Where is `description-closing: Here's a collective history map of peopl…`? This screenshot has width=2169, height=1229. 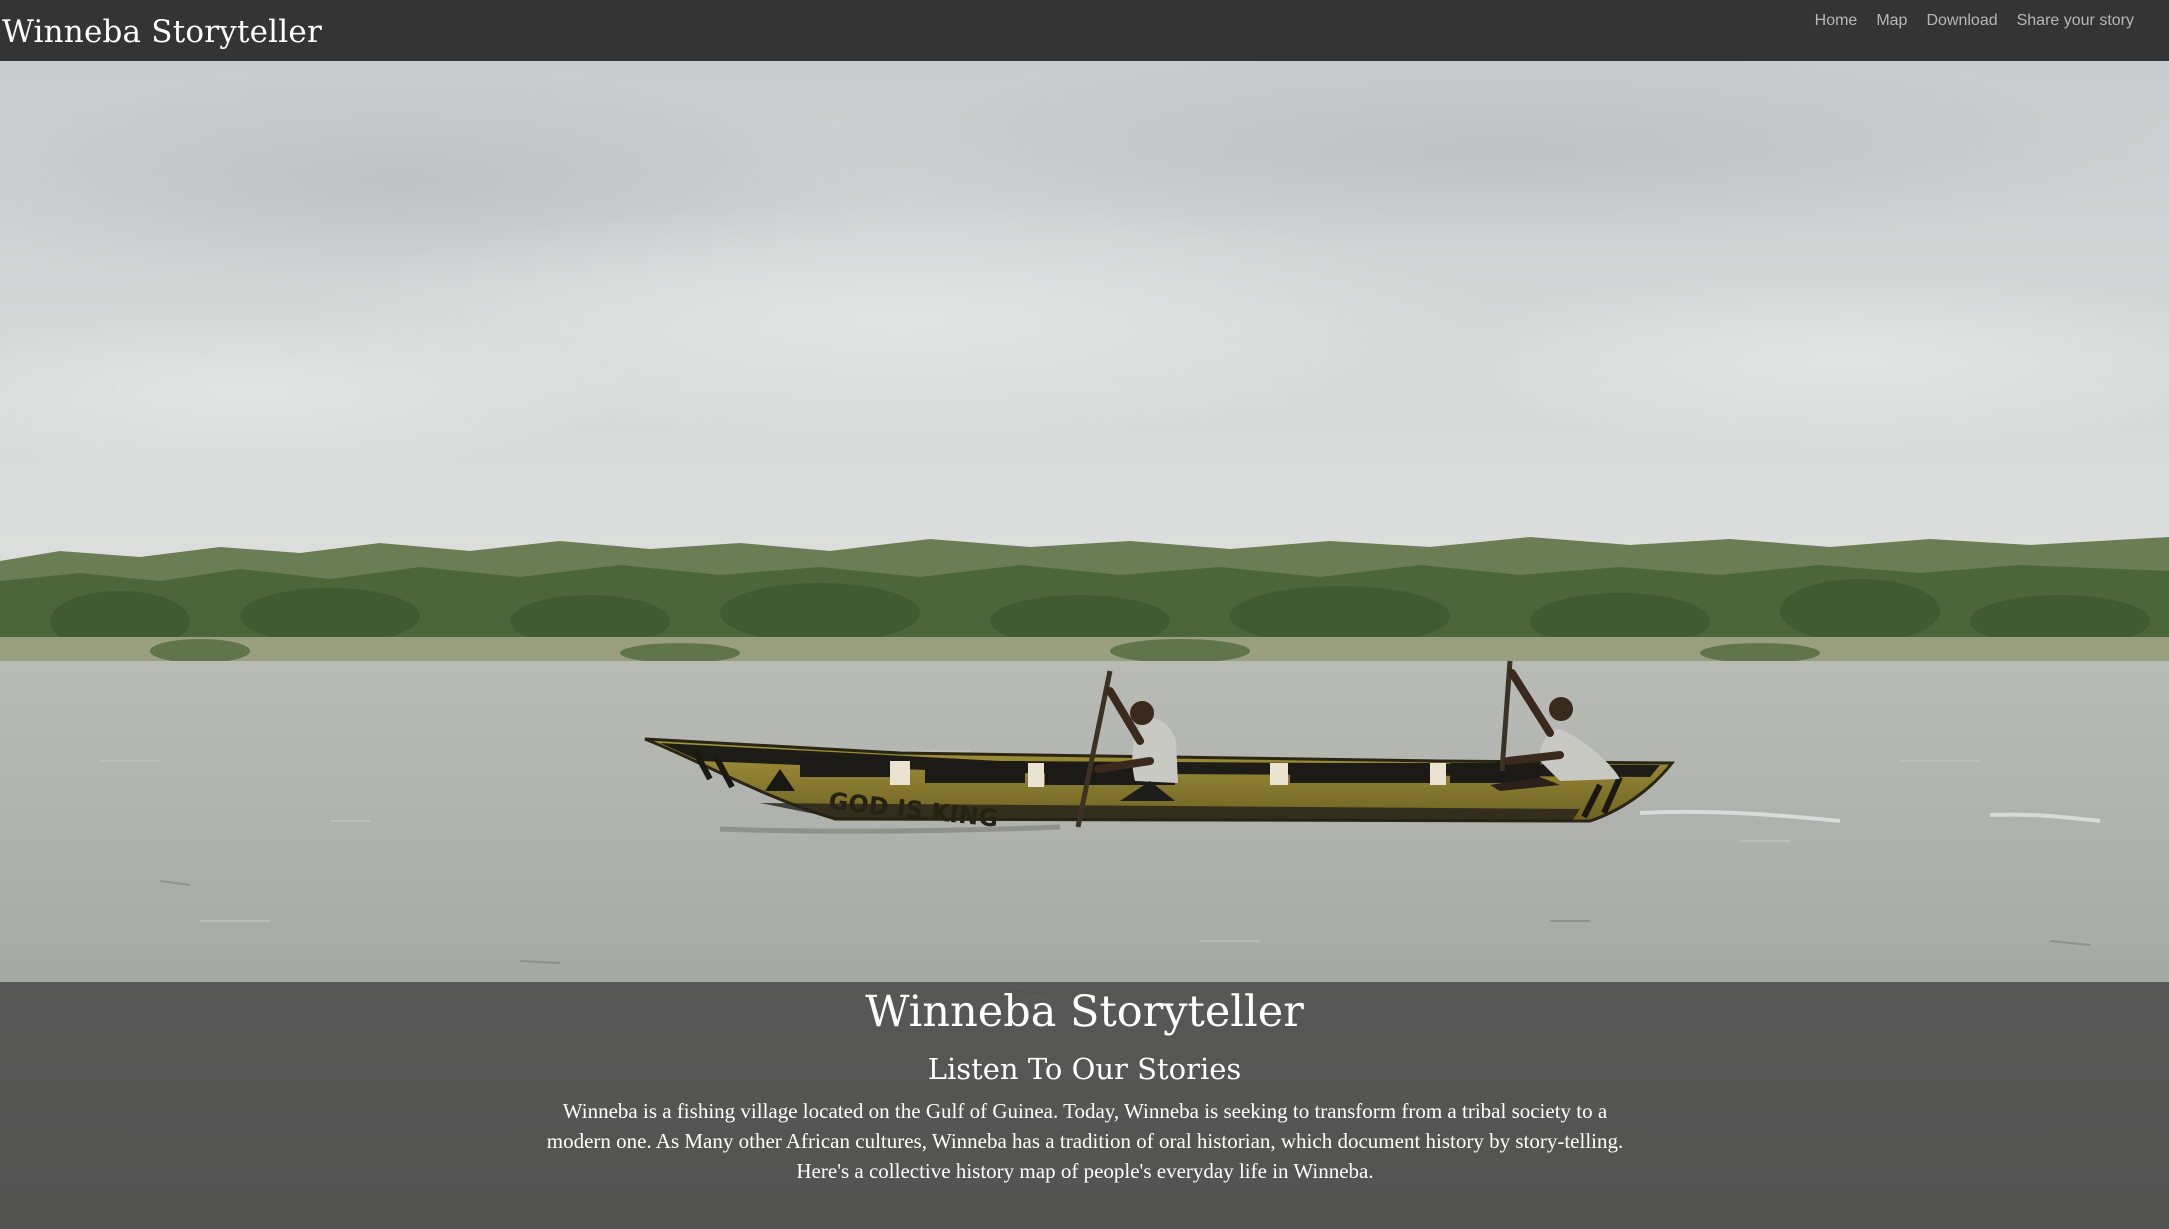 description-closing: Here's a collective history map of peopl… is located at coordinates (1085, 1171).